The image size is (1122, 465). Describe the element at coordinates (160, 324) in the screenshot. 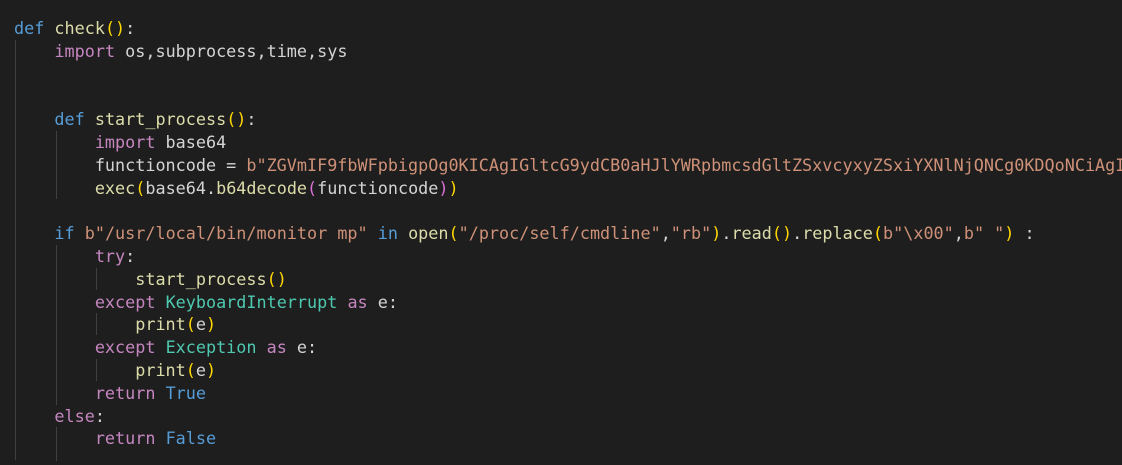

I see `code-token: print` at that location.